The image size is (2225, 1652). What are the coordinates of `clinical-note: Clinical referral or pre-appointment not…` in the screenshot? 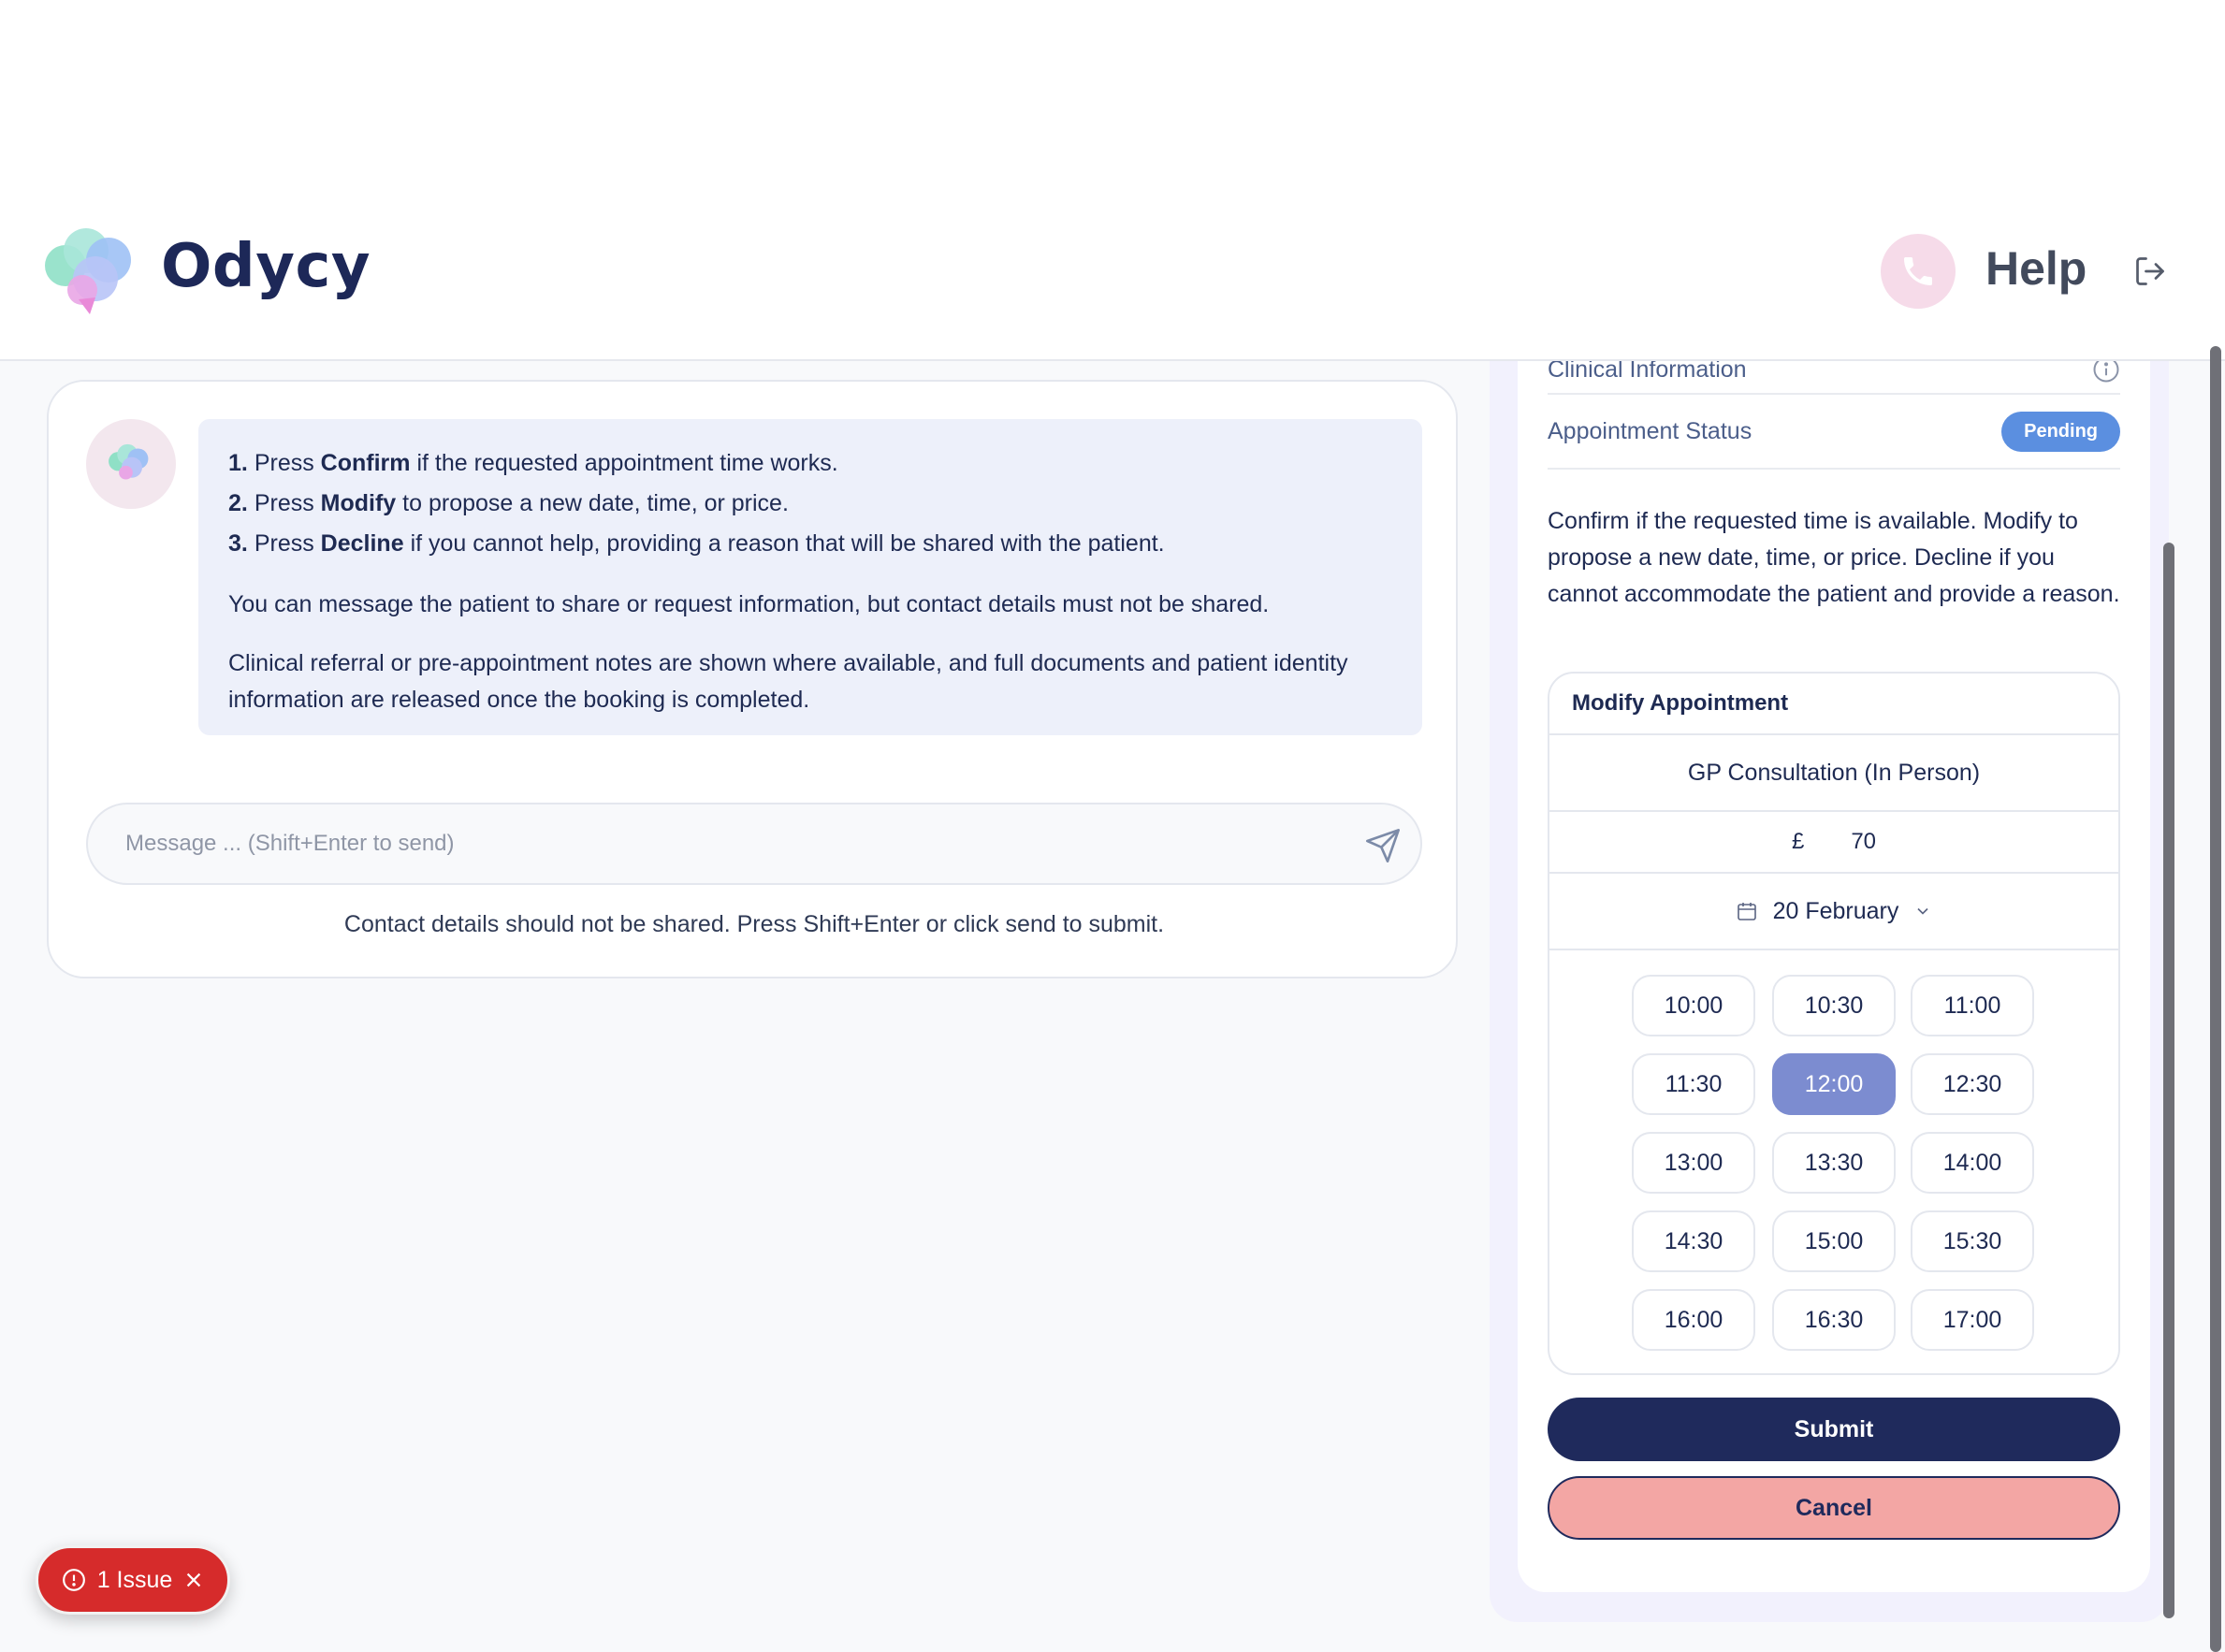 It's located at (788, 681).